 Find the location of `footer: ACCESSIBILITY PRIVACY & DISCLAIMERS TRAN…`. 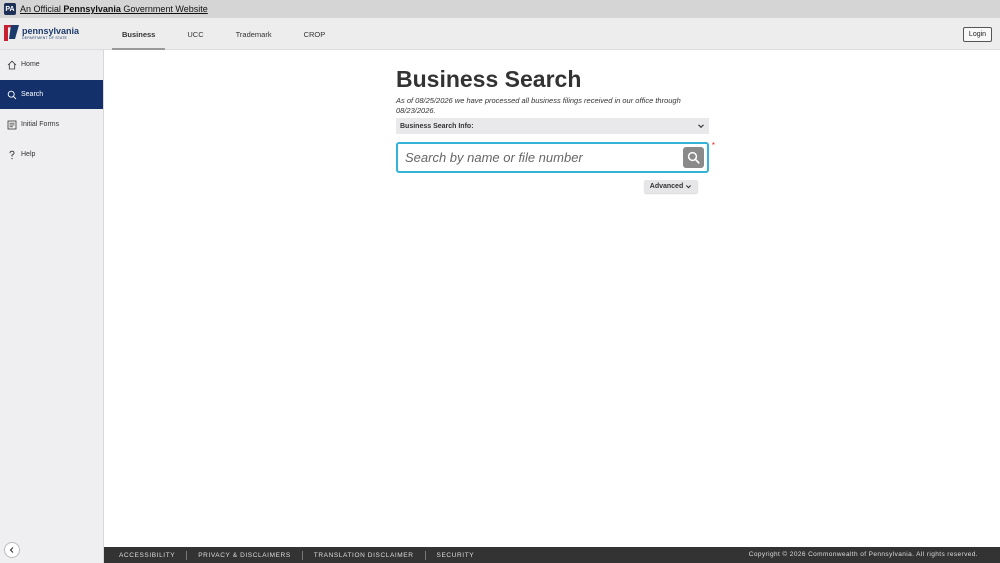

footer: ACCESSIBILITY PRIVACY & DISCLAIMERS TRAN… is located at coordinates (552, 555).